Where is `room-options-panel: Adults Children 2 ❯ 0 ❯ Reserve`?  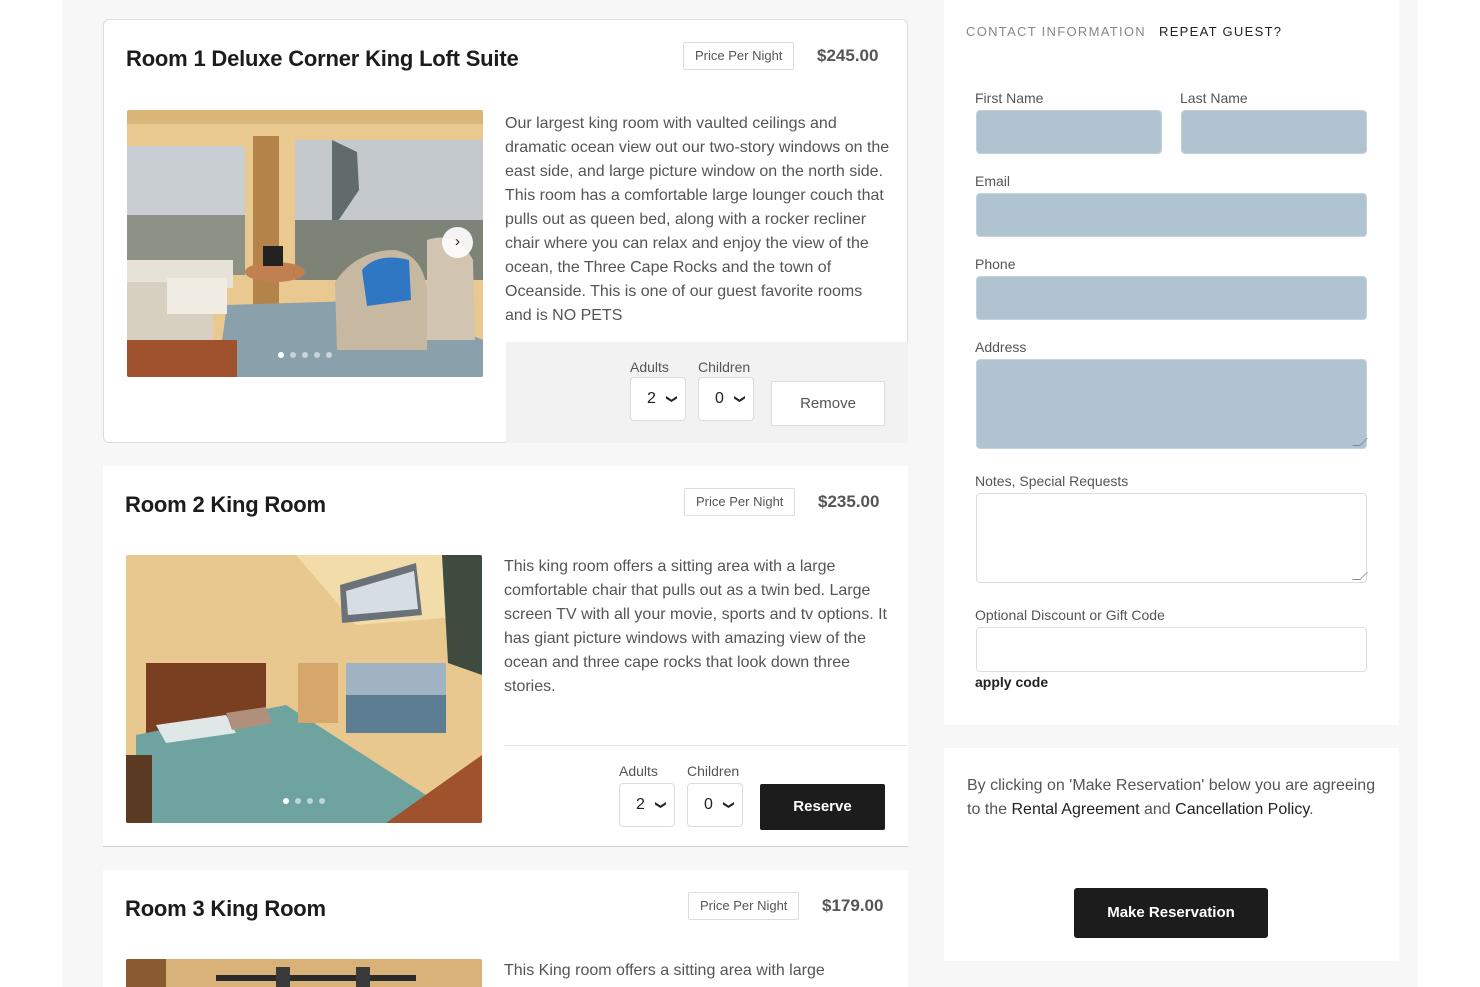 room-options-panel: Adults Children 2 ❯ 0 ❯ Reserve is located at coordinates (706, 795).